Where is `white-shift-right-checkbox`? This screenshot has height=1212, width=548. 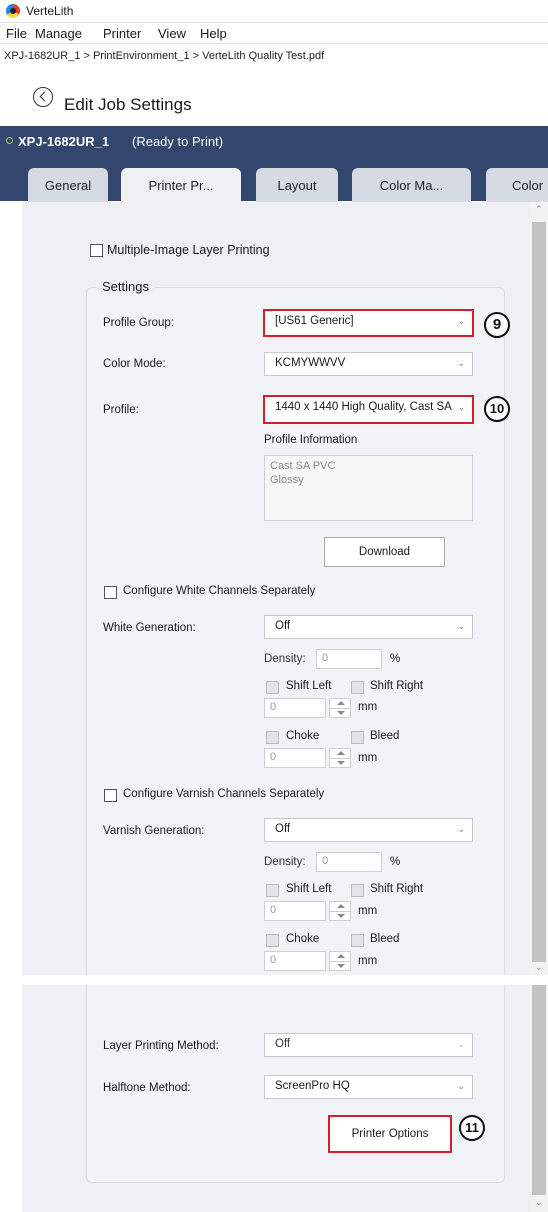 white-shift-right-checkbox is located at coordinates (357, 687).